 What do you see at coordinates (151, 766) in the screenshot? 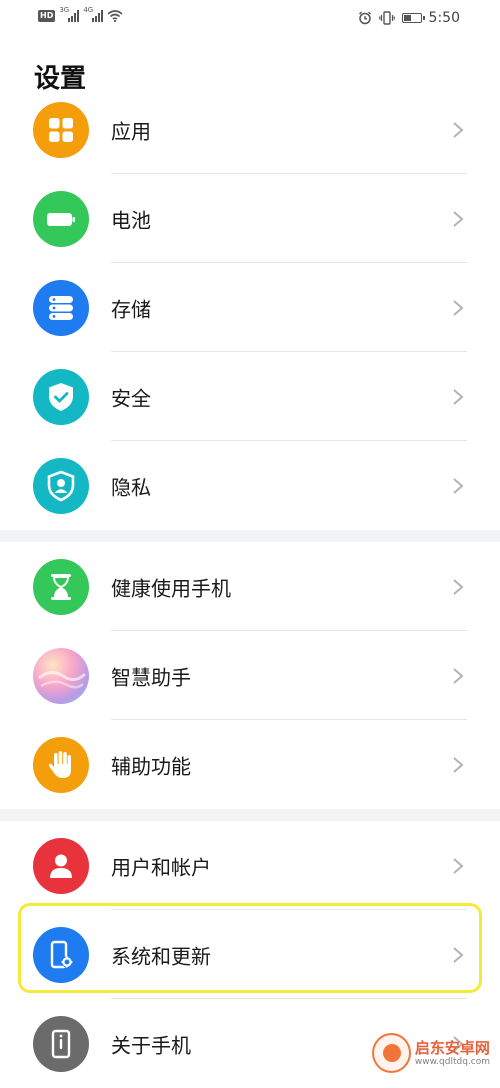
I see `settings-item-label: 辅助功能` at bounding box center [151, 766].